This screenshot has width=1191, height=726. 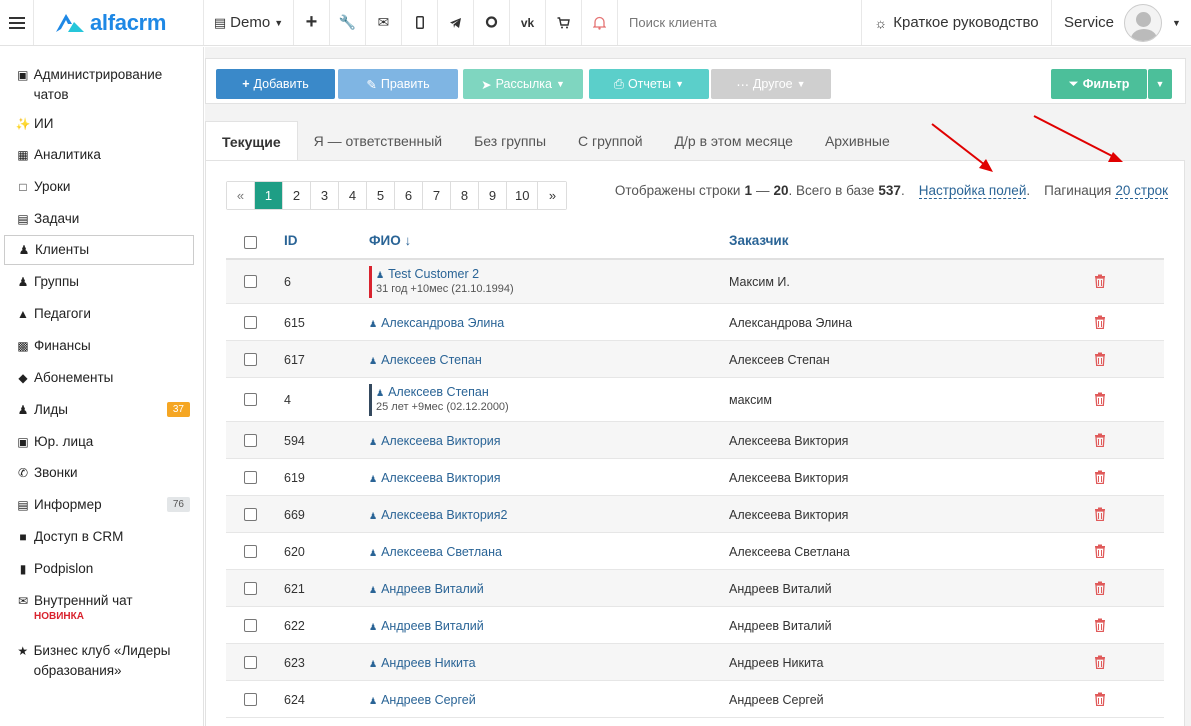 I want to click on telegram-button, so click(x=456, y=22).